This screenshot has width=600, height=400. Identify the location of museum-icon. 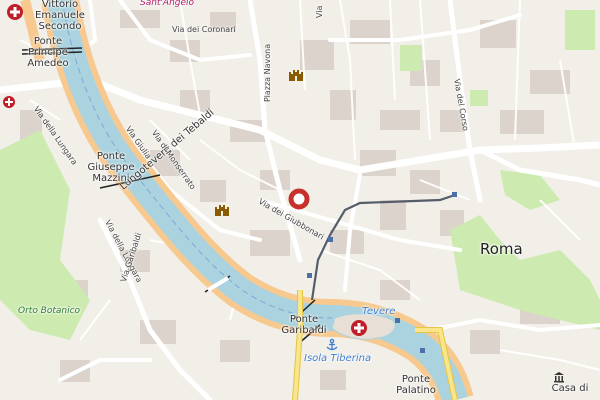
(559, 377).